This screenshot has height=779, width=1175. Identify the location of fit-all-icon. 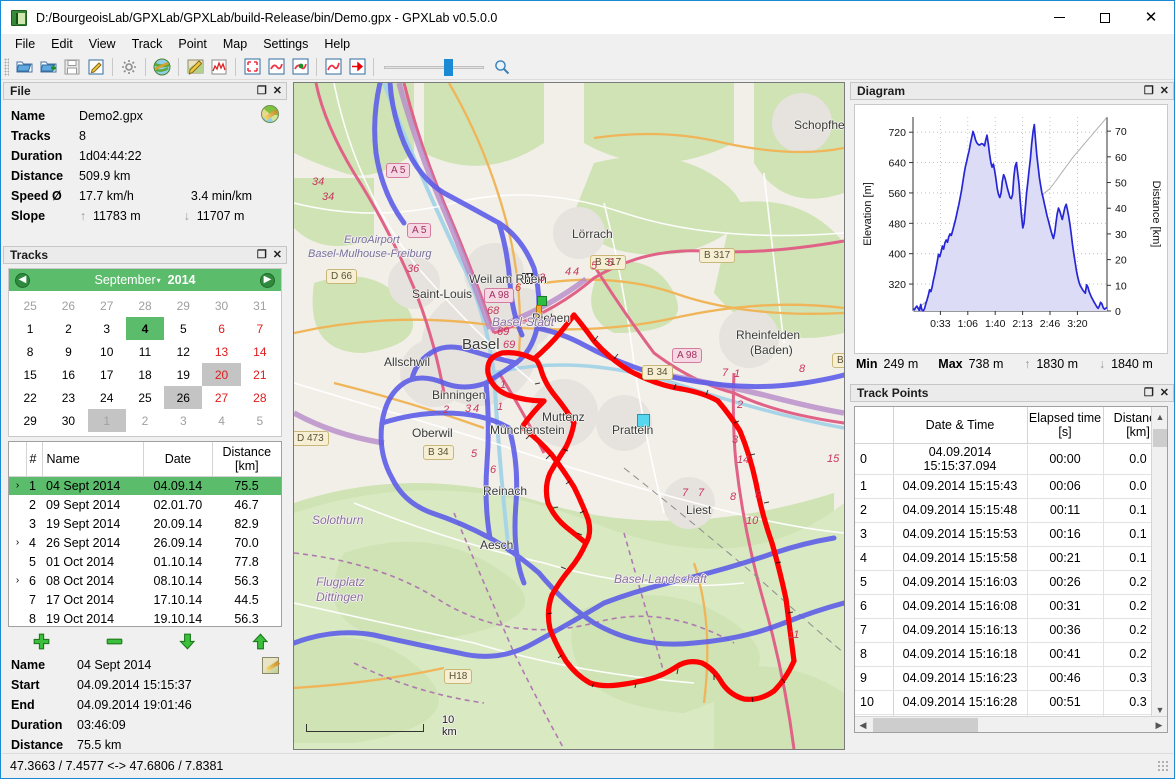
(252, 67).